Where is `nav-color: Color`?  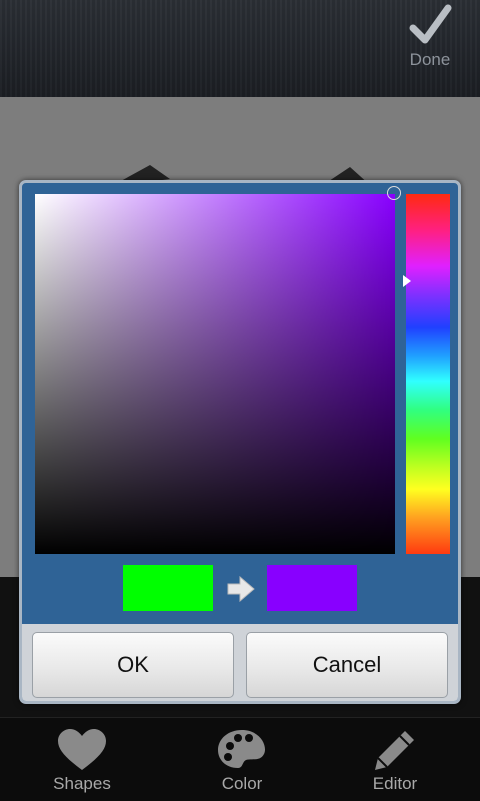
nav-color: Color is located at coordinates (242, 764).